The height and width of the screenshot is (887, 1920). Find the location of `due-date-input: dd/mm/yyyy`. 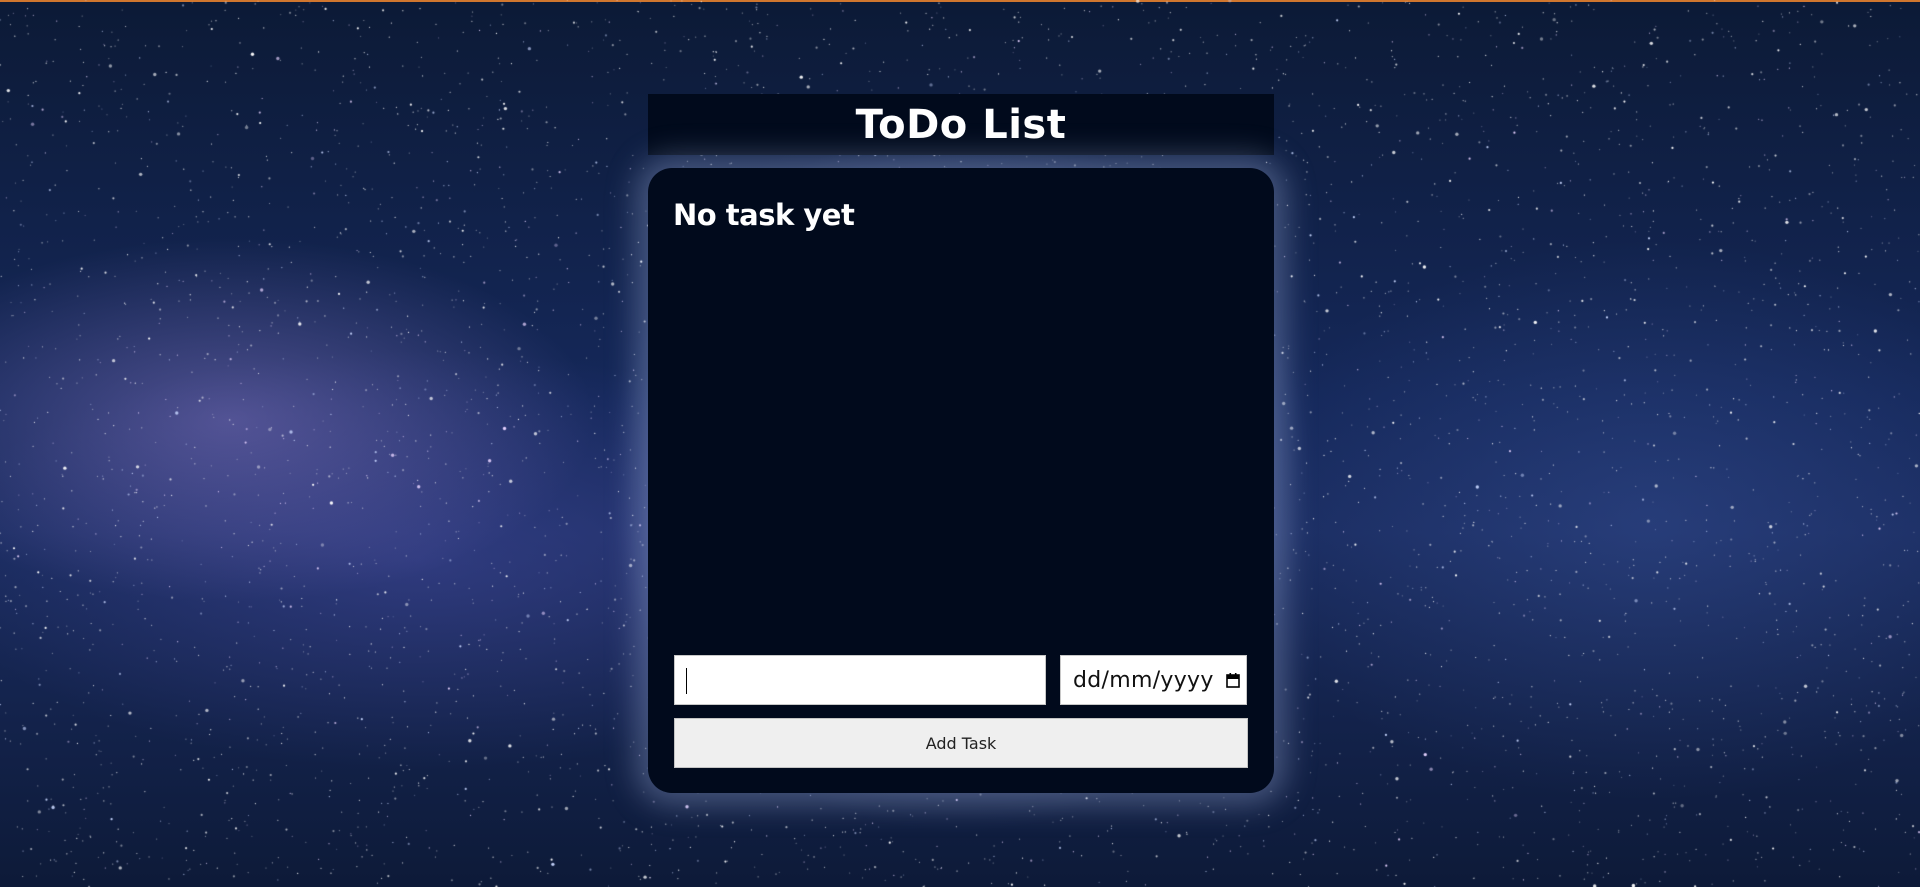

due-date-input: dd/mm/yyyy is located at coordinates (1153, 680).